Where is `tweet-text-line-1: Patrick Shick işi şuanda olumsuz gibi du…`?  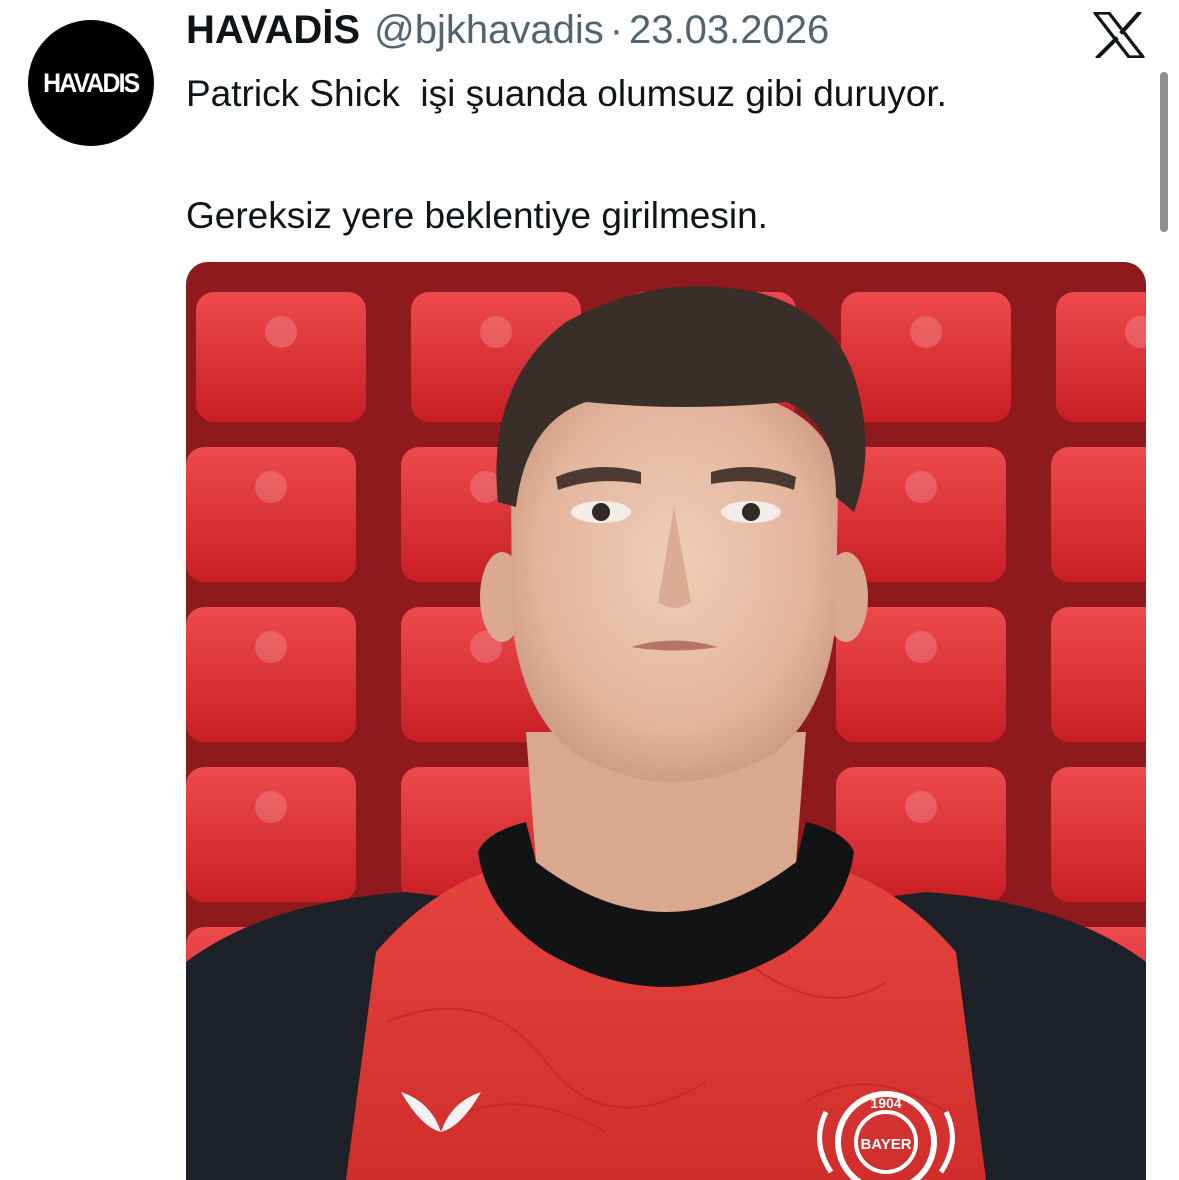
tweet-text-line-1: Patrick Shick işi şuanda olumsuz gibi du… is located at coordinates (566, 93).